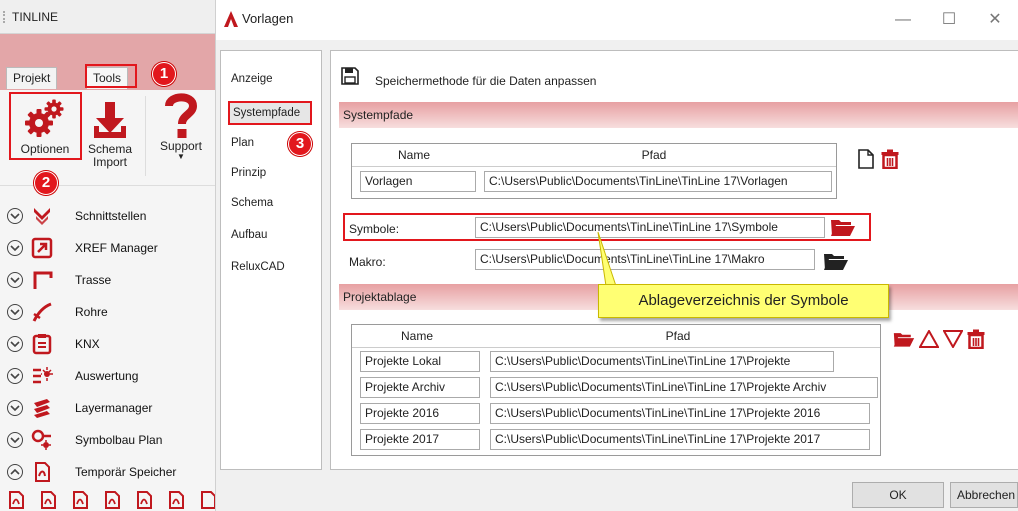 The height and width of the screenshot is (511, 1018). Describe the element at coordinates (42, 216) in the screenshot. I see `interface-icon` at that location.